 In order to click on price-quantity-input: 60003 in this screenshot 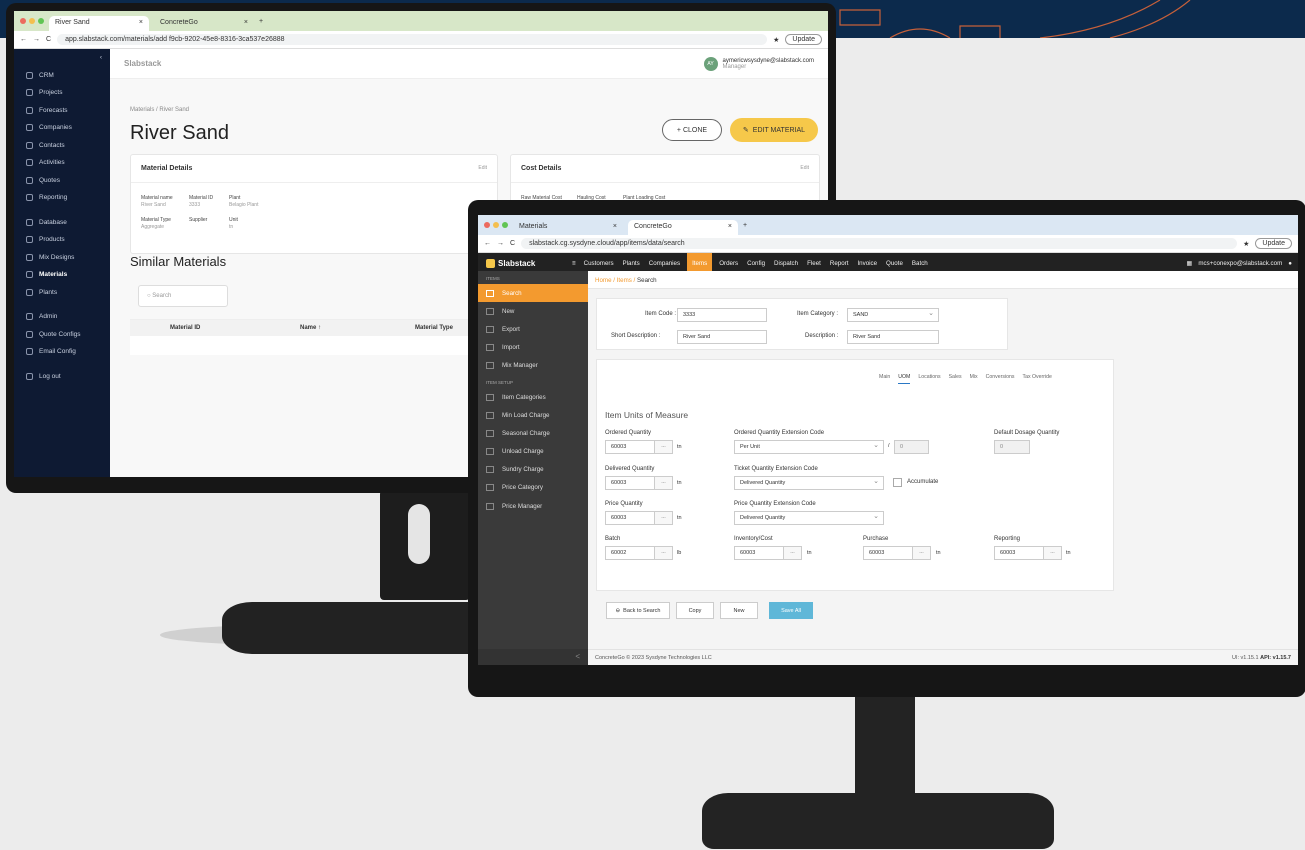, I will do `click(630, 518)`.